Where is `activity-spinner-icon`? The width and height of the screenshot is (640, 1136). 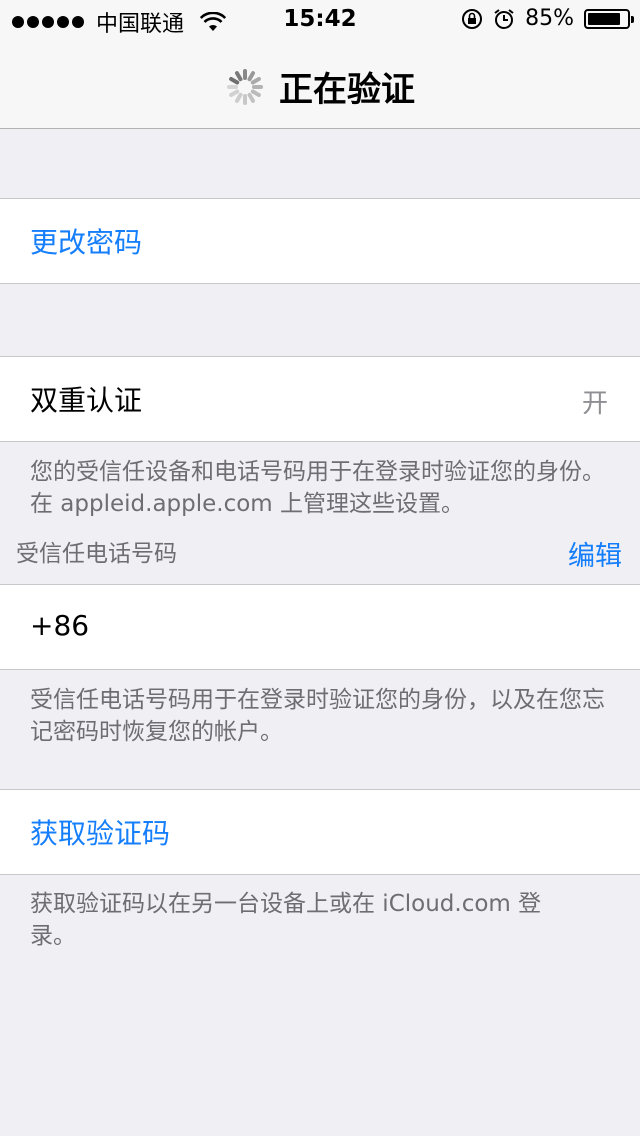
activity-spinner-icon is located at coordinates (245, 86).